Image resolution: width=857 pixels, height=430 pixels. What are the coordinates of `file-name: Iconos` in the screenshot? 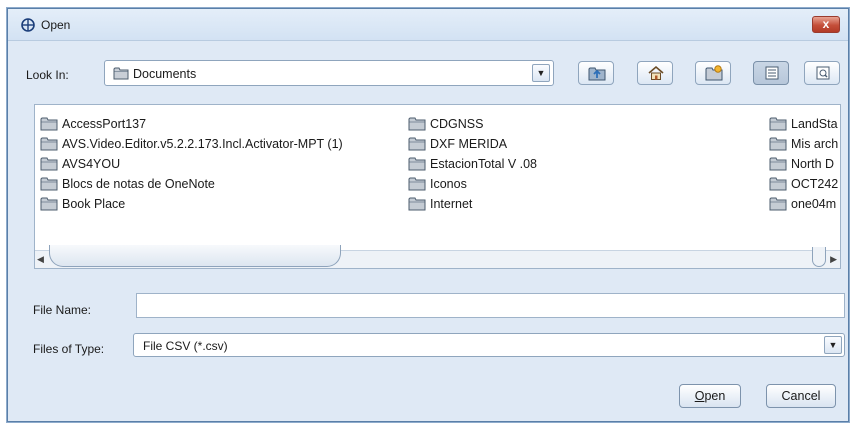 It's located at (448, 184).